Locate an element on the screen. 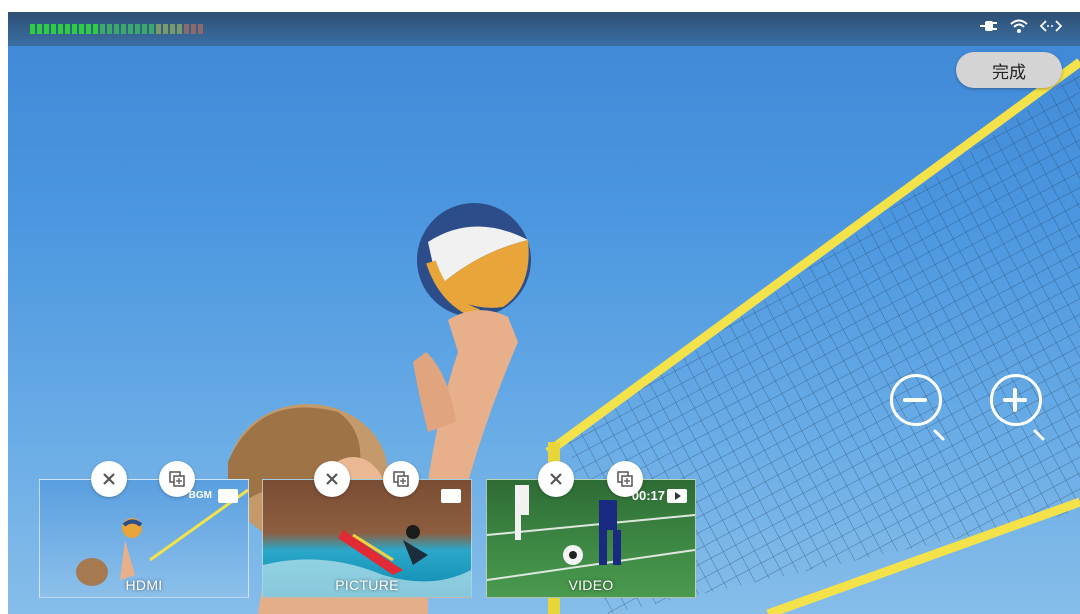 Image resolution: width=1080 pixels, height=614 pixels. remove-hdmi-button is located at coordinates (109, 479).